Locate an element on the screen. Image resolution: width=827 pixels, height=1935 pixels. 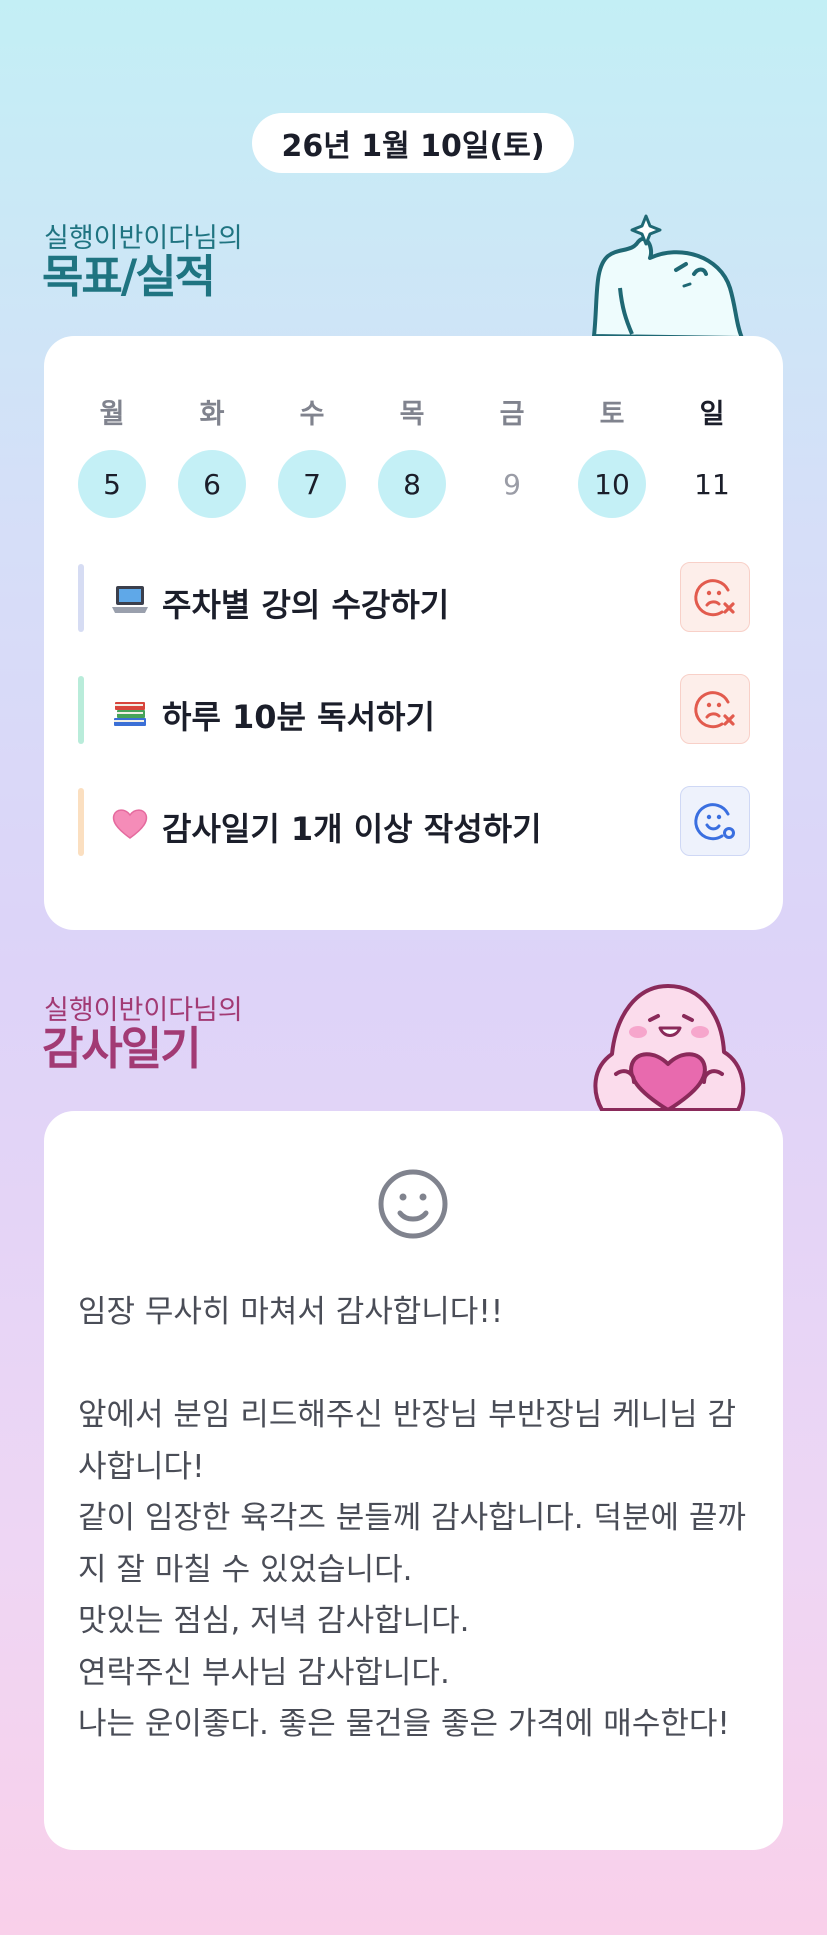
day-label: 토 is located at coordinates (612, 414).